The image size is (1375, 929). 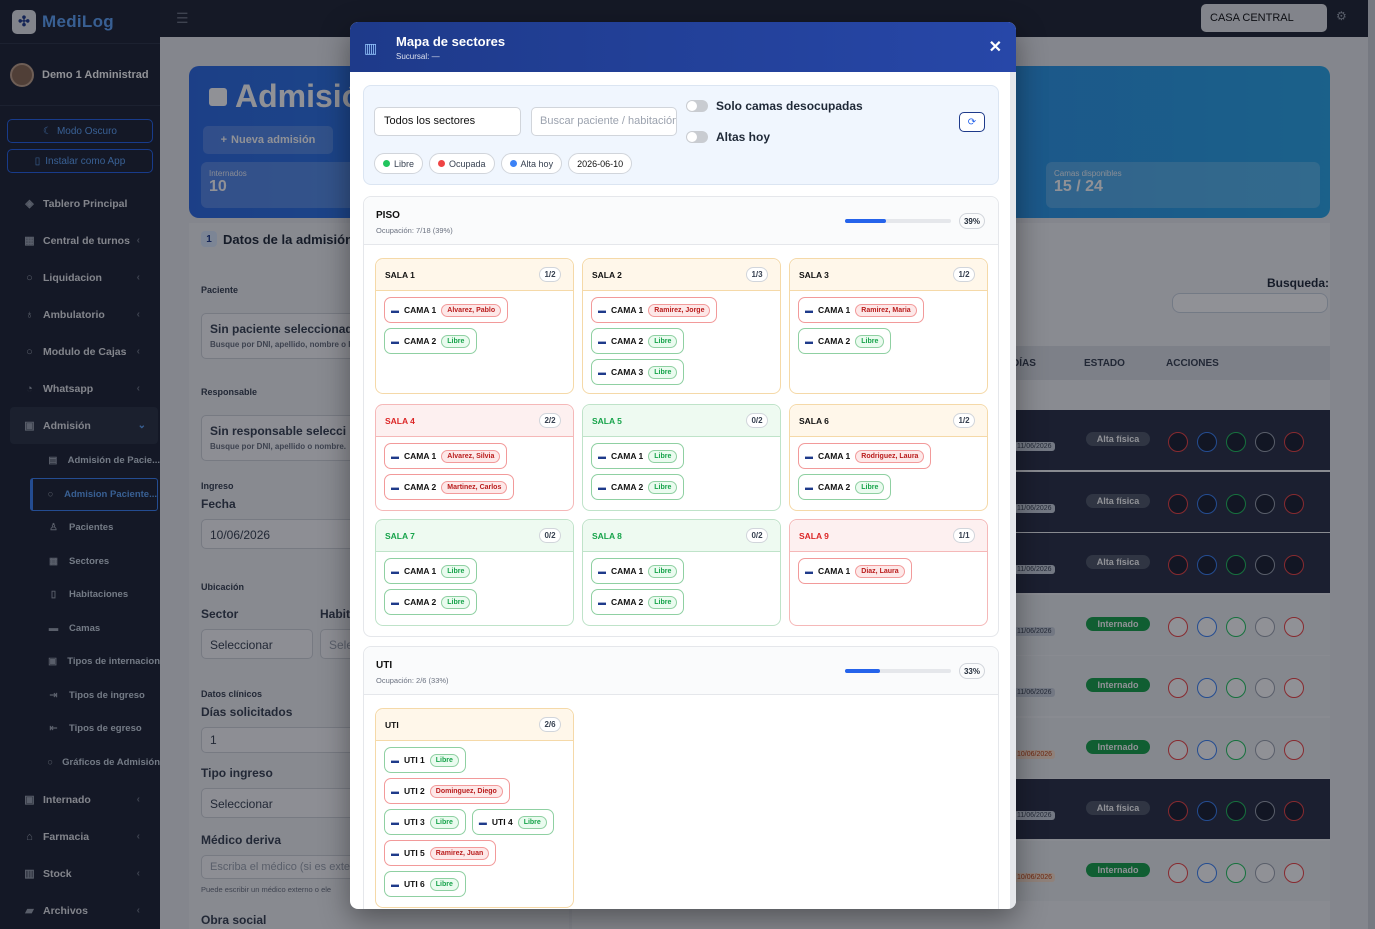 I want to click on modal-header: ▥ Mapa de sectores Sucursal: — ✕, so click(x=683, y=47).